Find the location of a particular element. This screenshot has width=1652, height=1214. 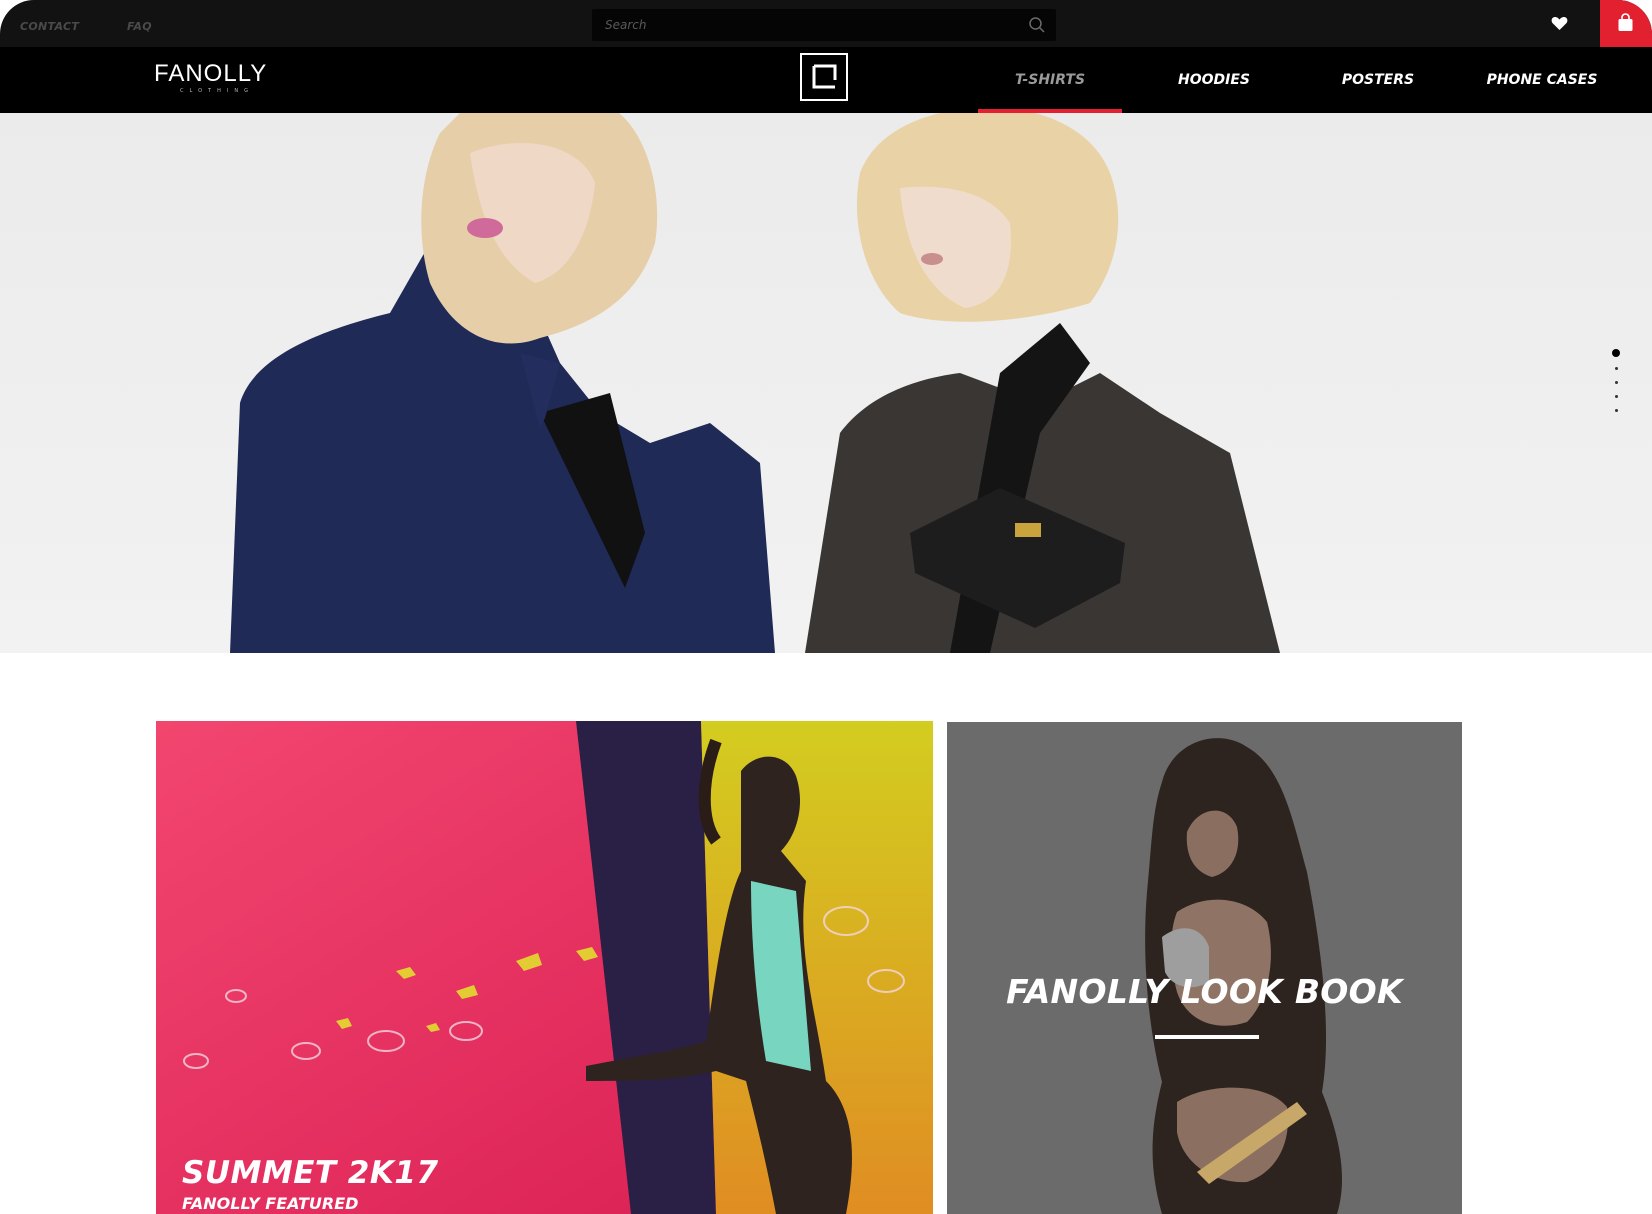

center-logo is located at coordinates (824, 77).